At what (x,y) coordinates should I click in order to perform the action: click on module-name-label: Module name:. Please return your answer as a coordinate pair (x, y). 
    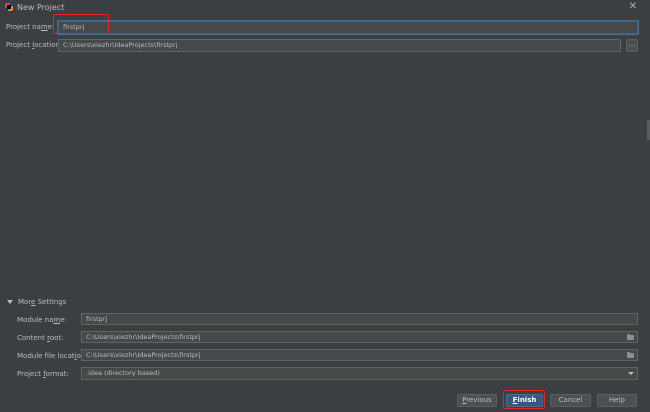
    Looking at the image, I should click on (42, 320).